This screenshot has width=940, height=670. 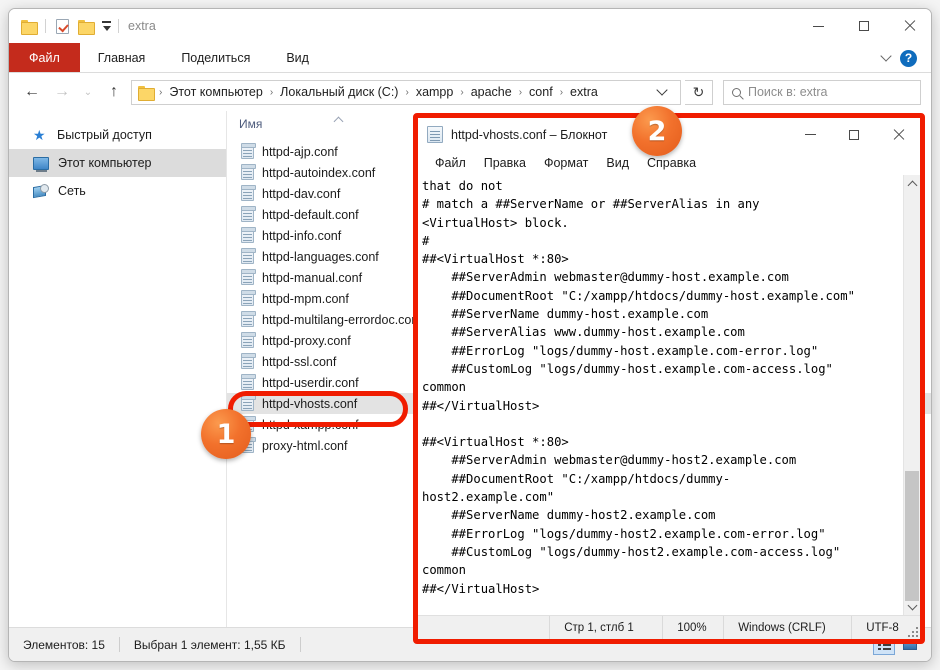 What do you see at coordinates (911, 395) in the screenshot?
I see `notepad-scrollbar` at bounding box center [911, 395].